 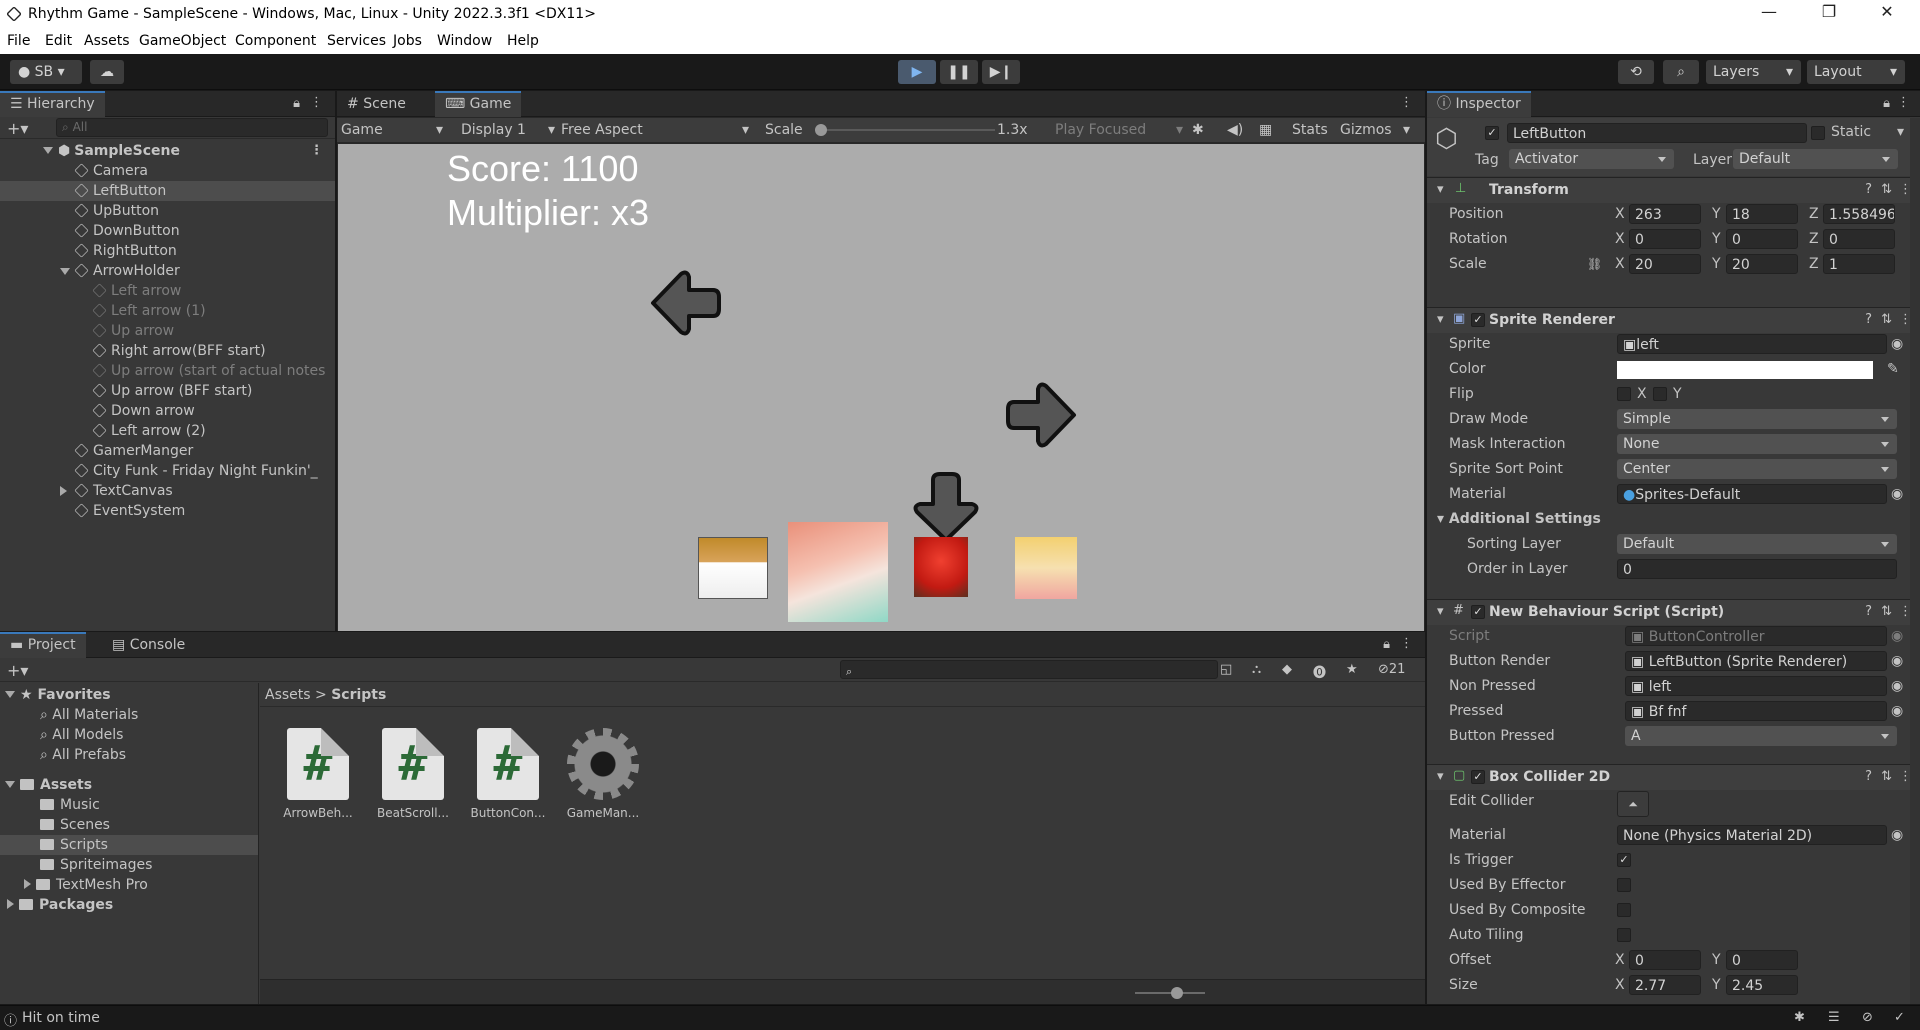 What do you see at coordinates (1899, 1017) in the screenshot?
I see `check-icon: ✓` at bounding box center [1899, 1017].